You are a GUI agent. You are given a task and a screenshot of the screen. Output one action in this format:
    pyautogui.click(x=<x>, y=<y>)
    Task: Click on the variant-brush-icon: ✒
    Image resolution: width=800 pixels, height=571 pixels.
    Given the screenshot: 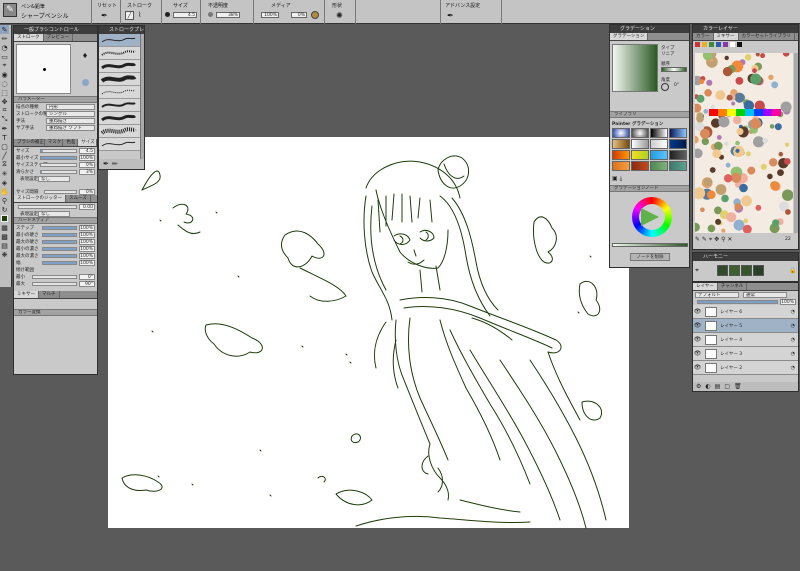 What is the action you would take?
    pyautogui.click(x=106, y=164)
    